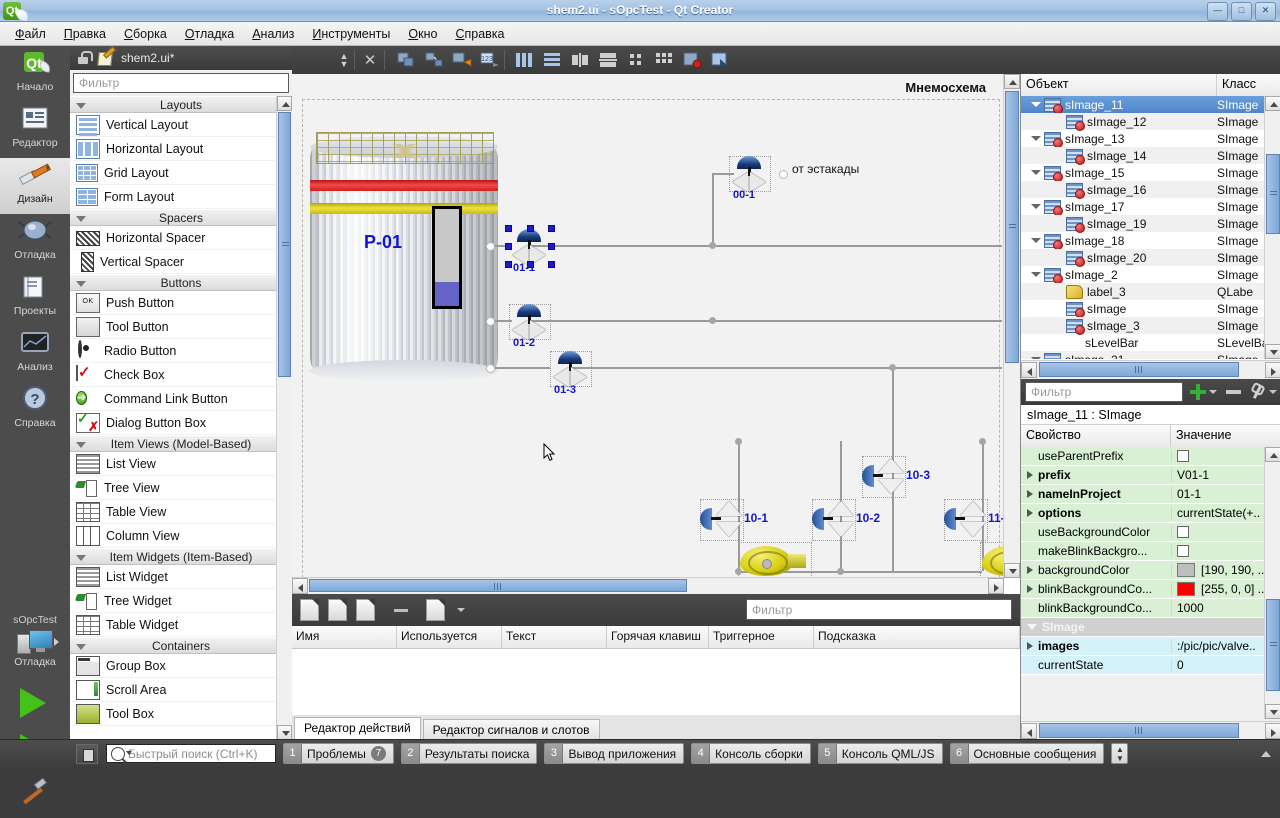  I want to click on property-scrollbar, so click(1272, 583).